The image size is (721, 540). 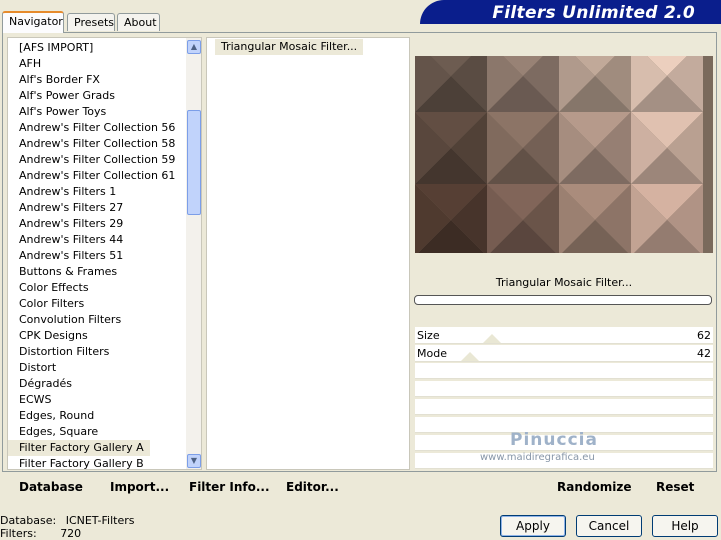 I want to click on category-item: Filter Factory Gallery B, so click(x=76, y=462).